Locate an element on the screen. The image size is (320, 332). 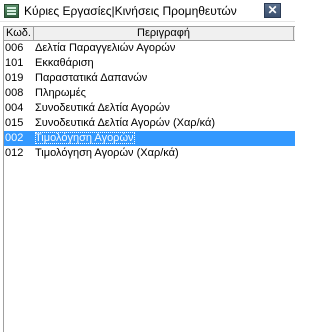
title-bar: Κύριες Εργασίες|Κινήσεις Προμηθευτών ✕ is located at coordinates (147, 11).